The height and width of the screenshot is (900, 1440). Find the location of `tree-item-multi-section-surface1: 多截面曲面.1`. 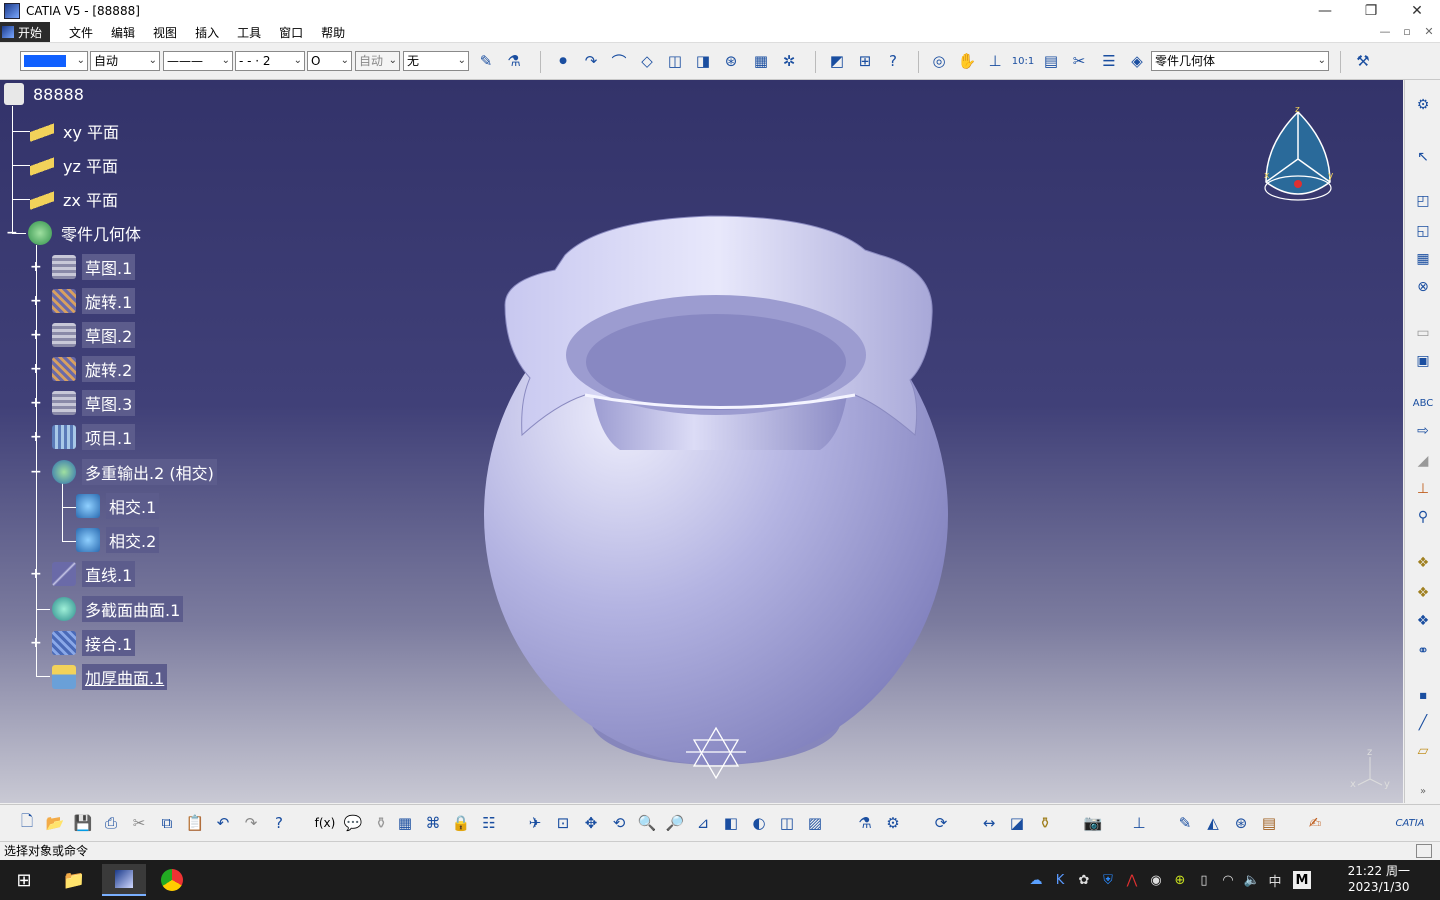

tree-item-multi-section-surface1: 多截面曲面.1 is located at coordinates (118, 609).